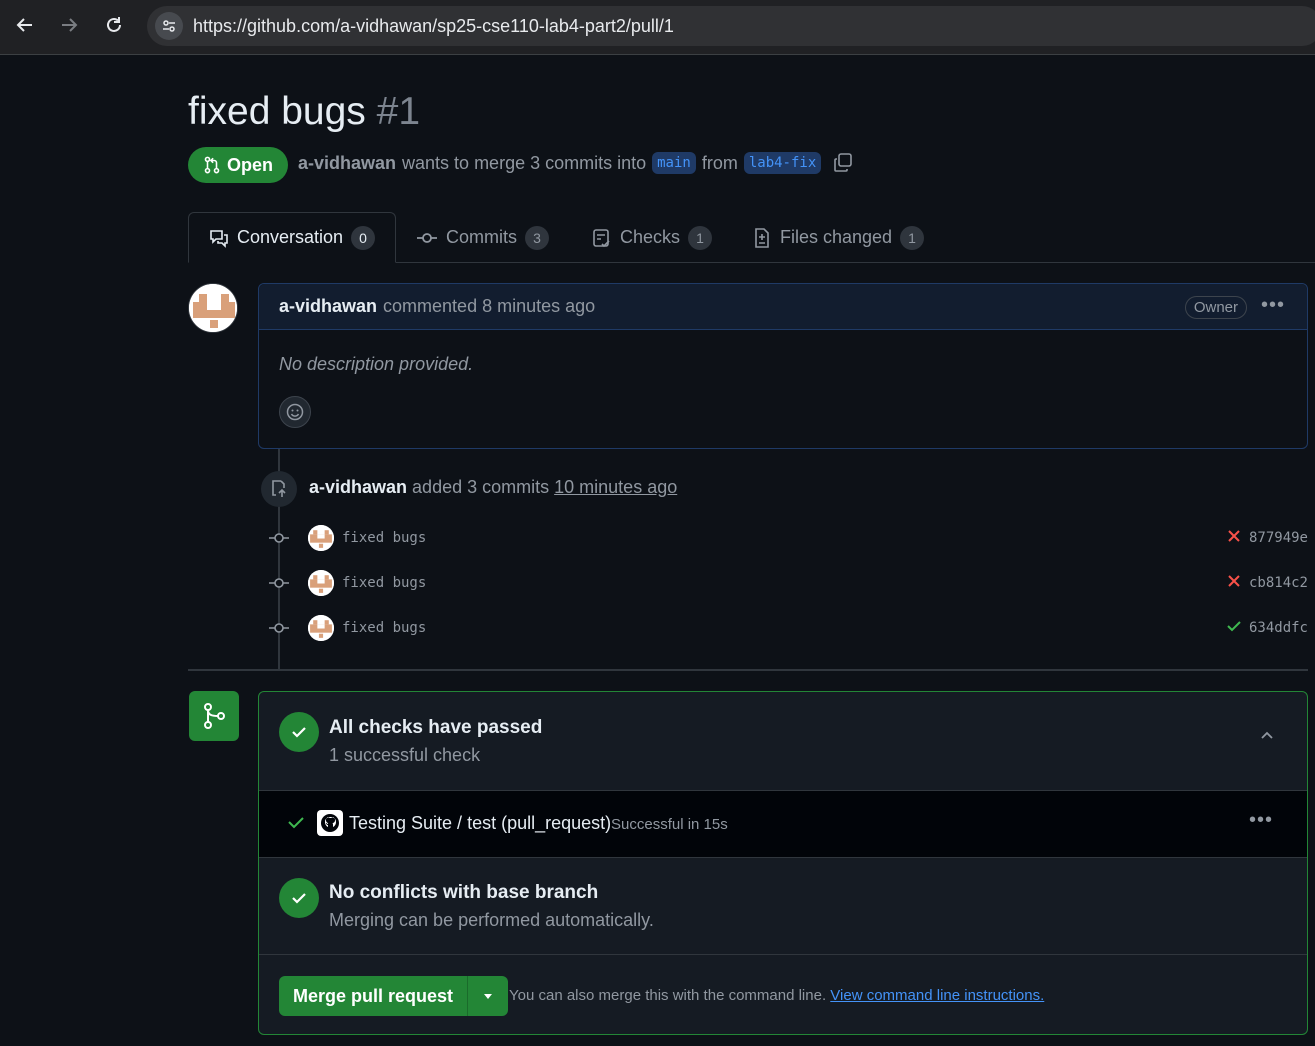  Describe the element at coordinates (296, 824) in the screenshot. I see `success-check-icon` at that location.